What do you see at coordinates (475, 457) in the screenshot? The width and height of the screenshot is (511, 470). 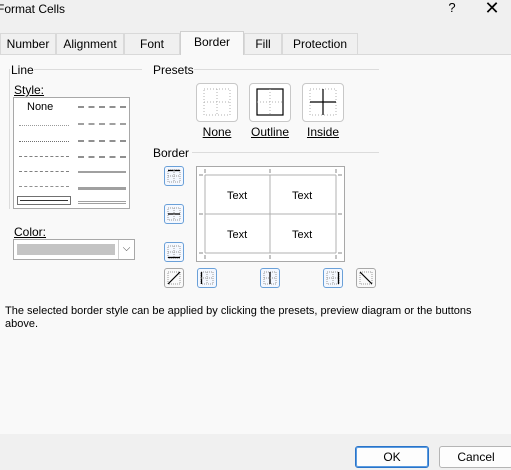 I see `cancel-button: Cancel` at bounding box center [475, 457].